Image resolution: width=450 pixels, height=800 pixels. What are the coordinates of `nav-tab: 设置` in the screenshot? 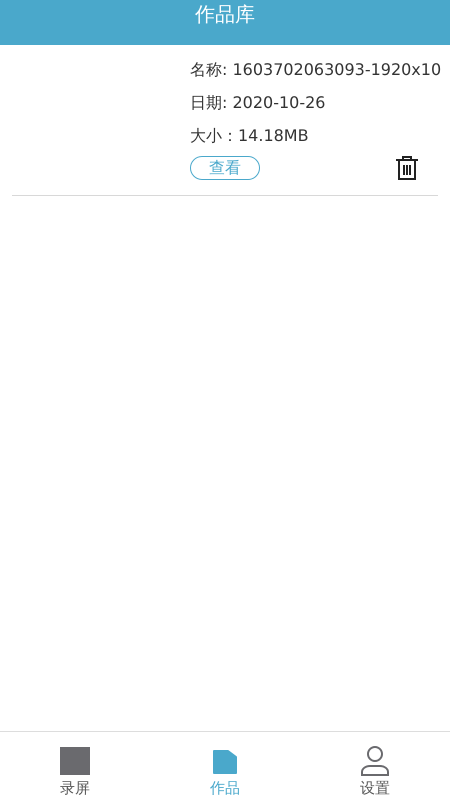 It's located at (375, 766).